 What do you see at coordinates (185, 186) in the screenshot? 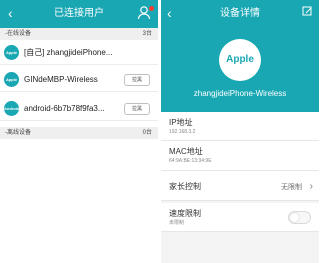
I see `parental-control-label: 家长控制` at bounding box center [185, 186].